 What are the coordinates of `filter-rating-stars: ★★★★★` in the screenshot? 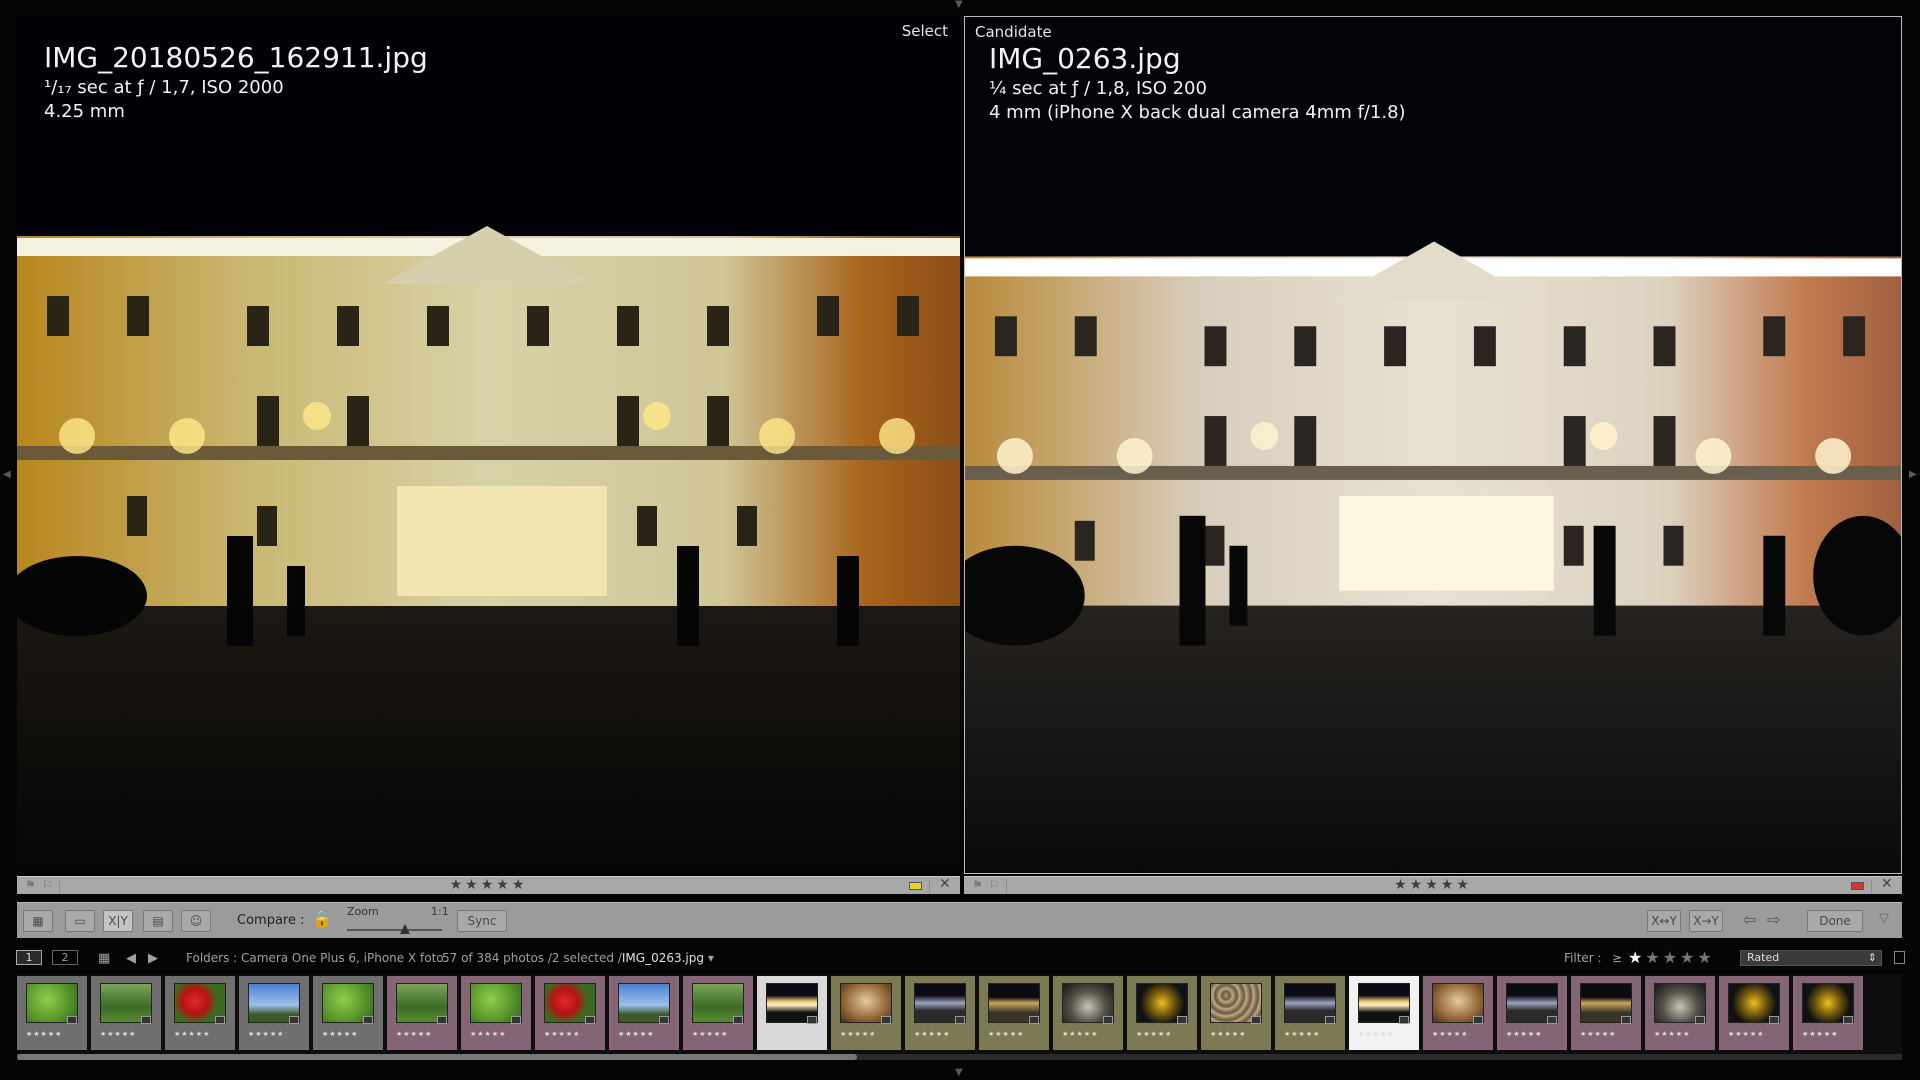 It's located at (1671, 957).